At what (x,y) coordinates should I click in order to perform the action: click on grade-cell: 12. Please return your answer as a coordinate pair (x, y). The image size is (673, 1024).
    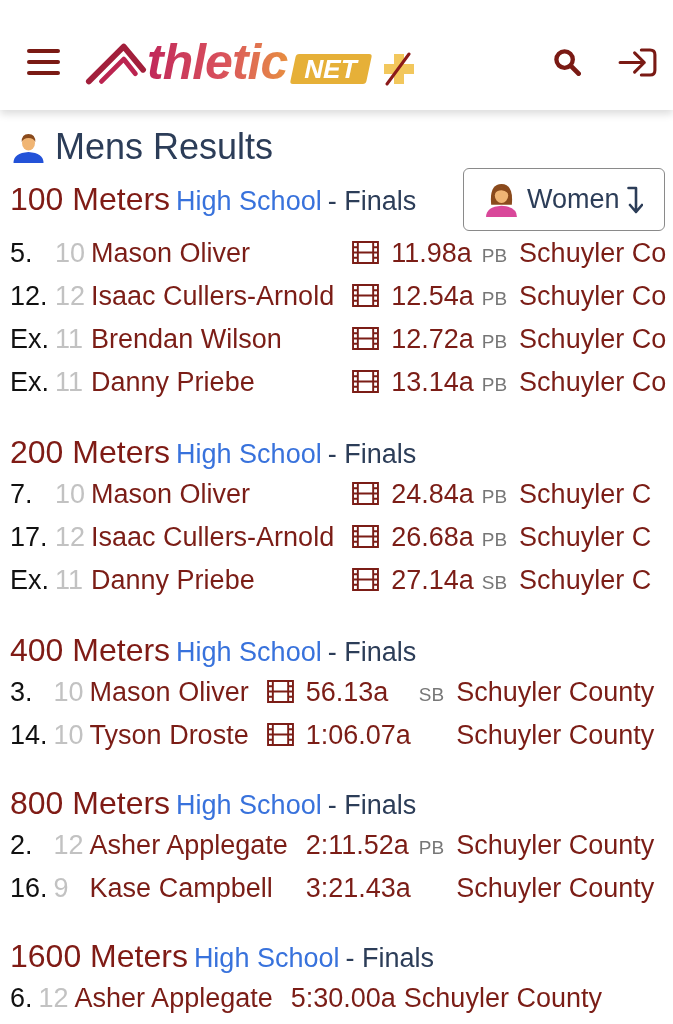
    Looking at the image, I should click on (71, 846).